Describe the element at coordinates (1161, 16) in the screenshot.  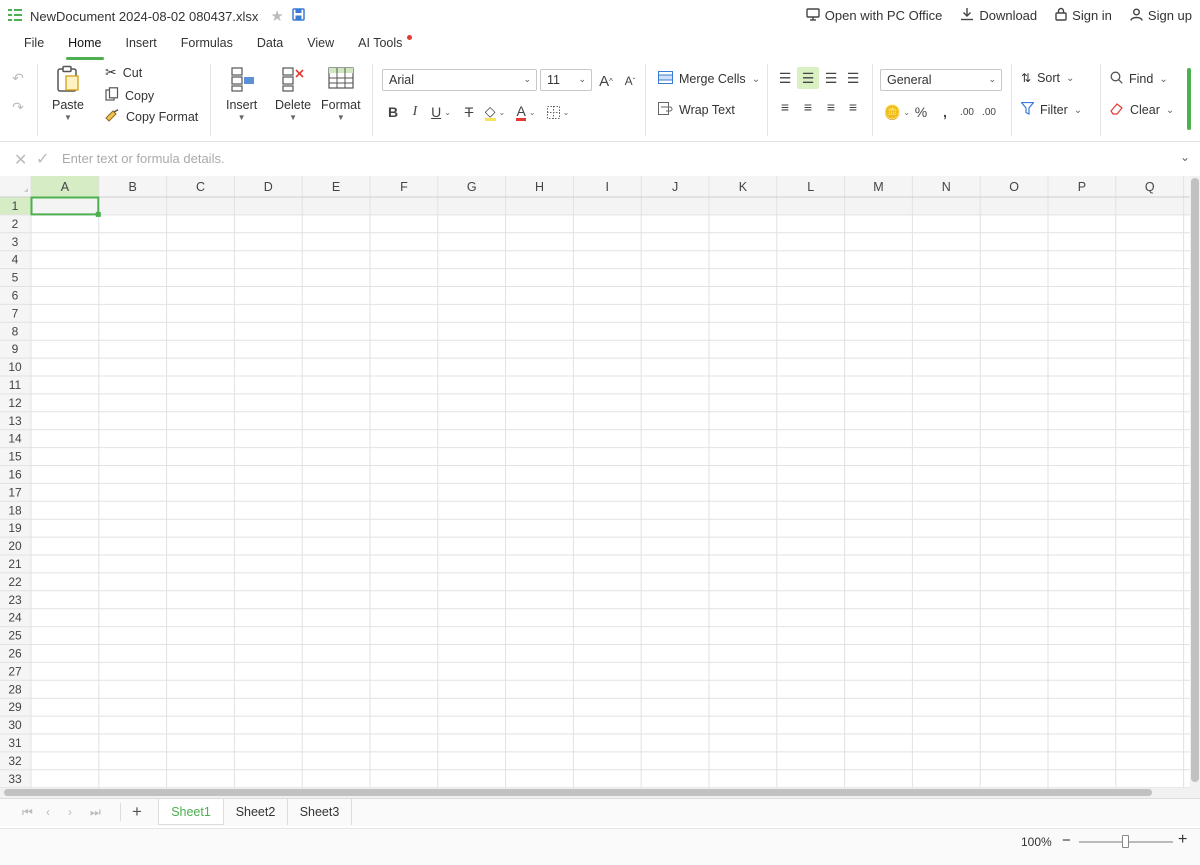
I see `sign-up-button: Sign up` at that location.